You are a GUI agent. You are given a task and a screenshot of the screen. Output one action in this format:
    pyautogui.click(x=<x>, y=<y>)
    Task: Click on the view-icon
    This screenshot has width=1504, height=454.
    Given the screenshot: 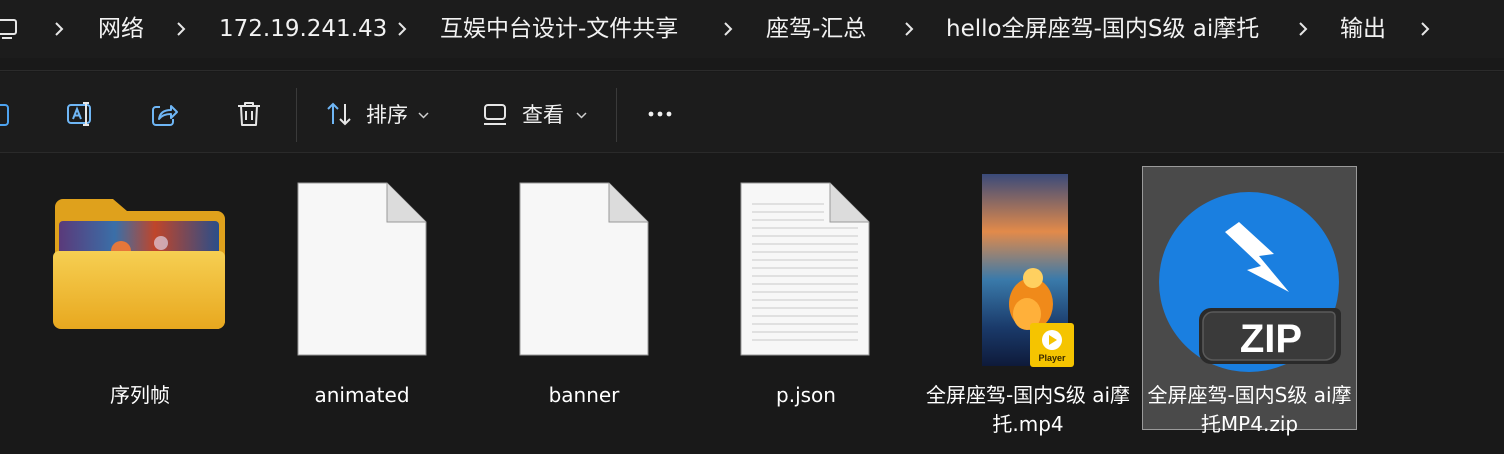 What is the action you would take?
    pyautogui.click(x=495, y=114)
    